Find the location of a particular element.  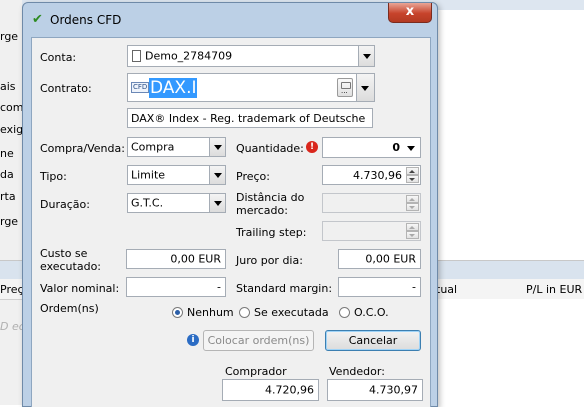

comprador-value: 4.720,96 is located at coordinates (289, 390).